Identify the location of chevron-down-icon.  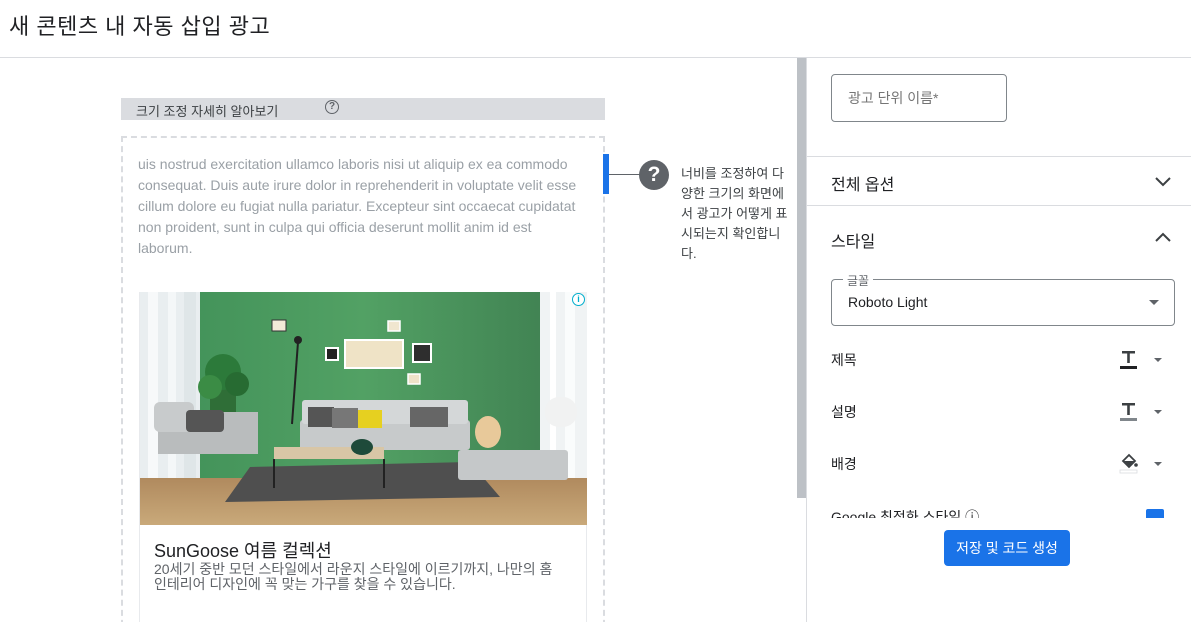
(1163, 181).